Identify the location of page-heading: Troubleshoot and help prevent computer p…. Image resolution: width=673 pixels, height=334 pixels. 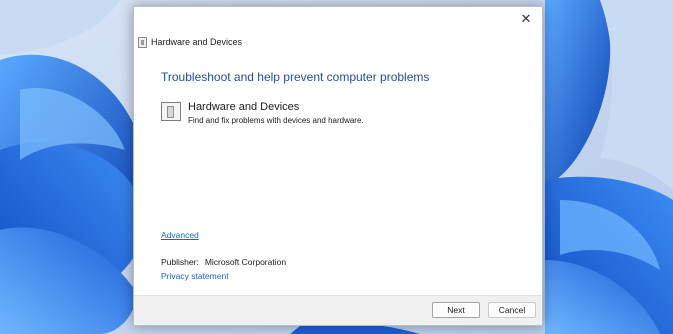
(295, 77).